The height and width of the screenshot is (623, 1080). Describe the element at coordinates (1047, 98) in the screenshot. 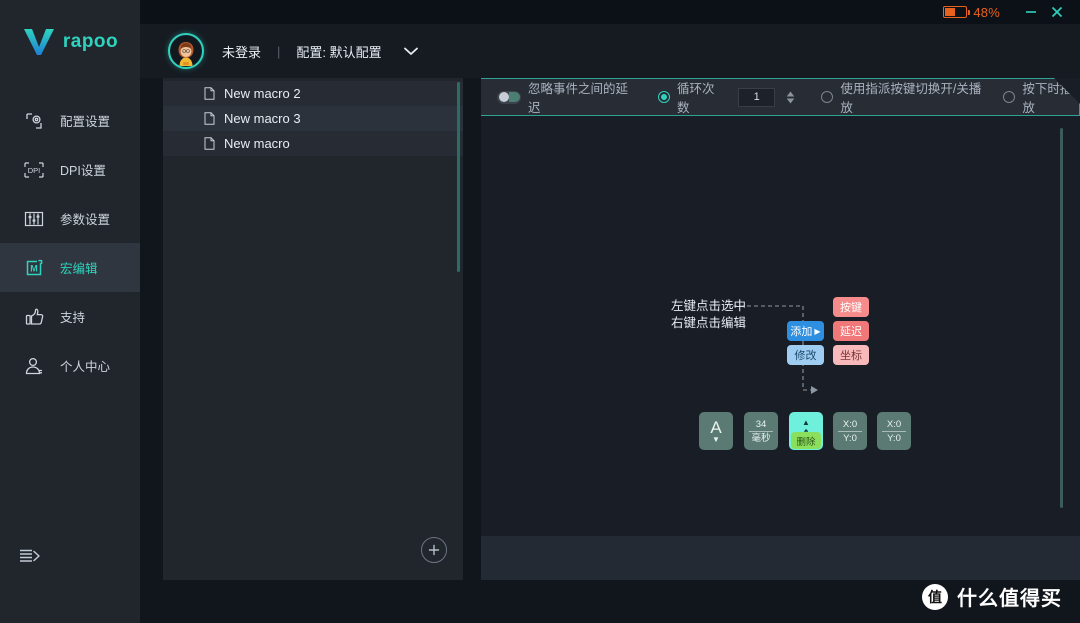

I see `hold-to-play-label: 按下时播放` at that location.